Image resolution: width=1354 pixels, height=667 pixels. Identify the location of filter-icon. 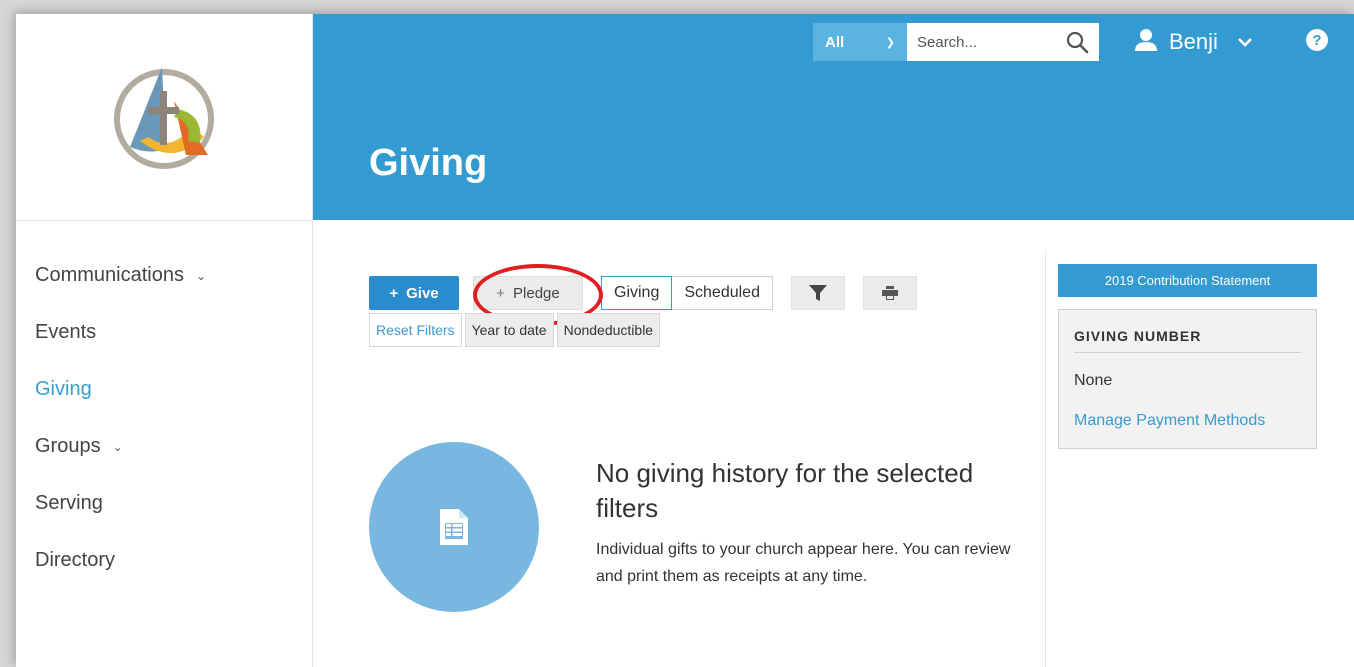
(817, 293).